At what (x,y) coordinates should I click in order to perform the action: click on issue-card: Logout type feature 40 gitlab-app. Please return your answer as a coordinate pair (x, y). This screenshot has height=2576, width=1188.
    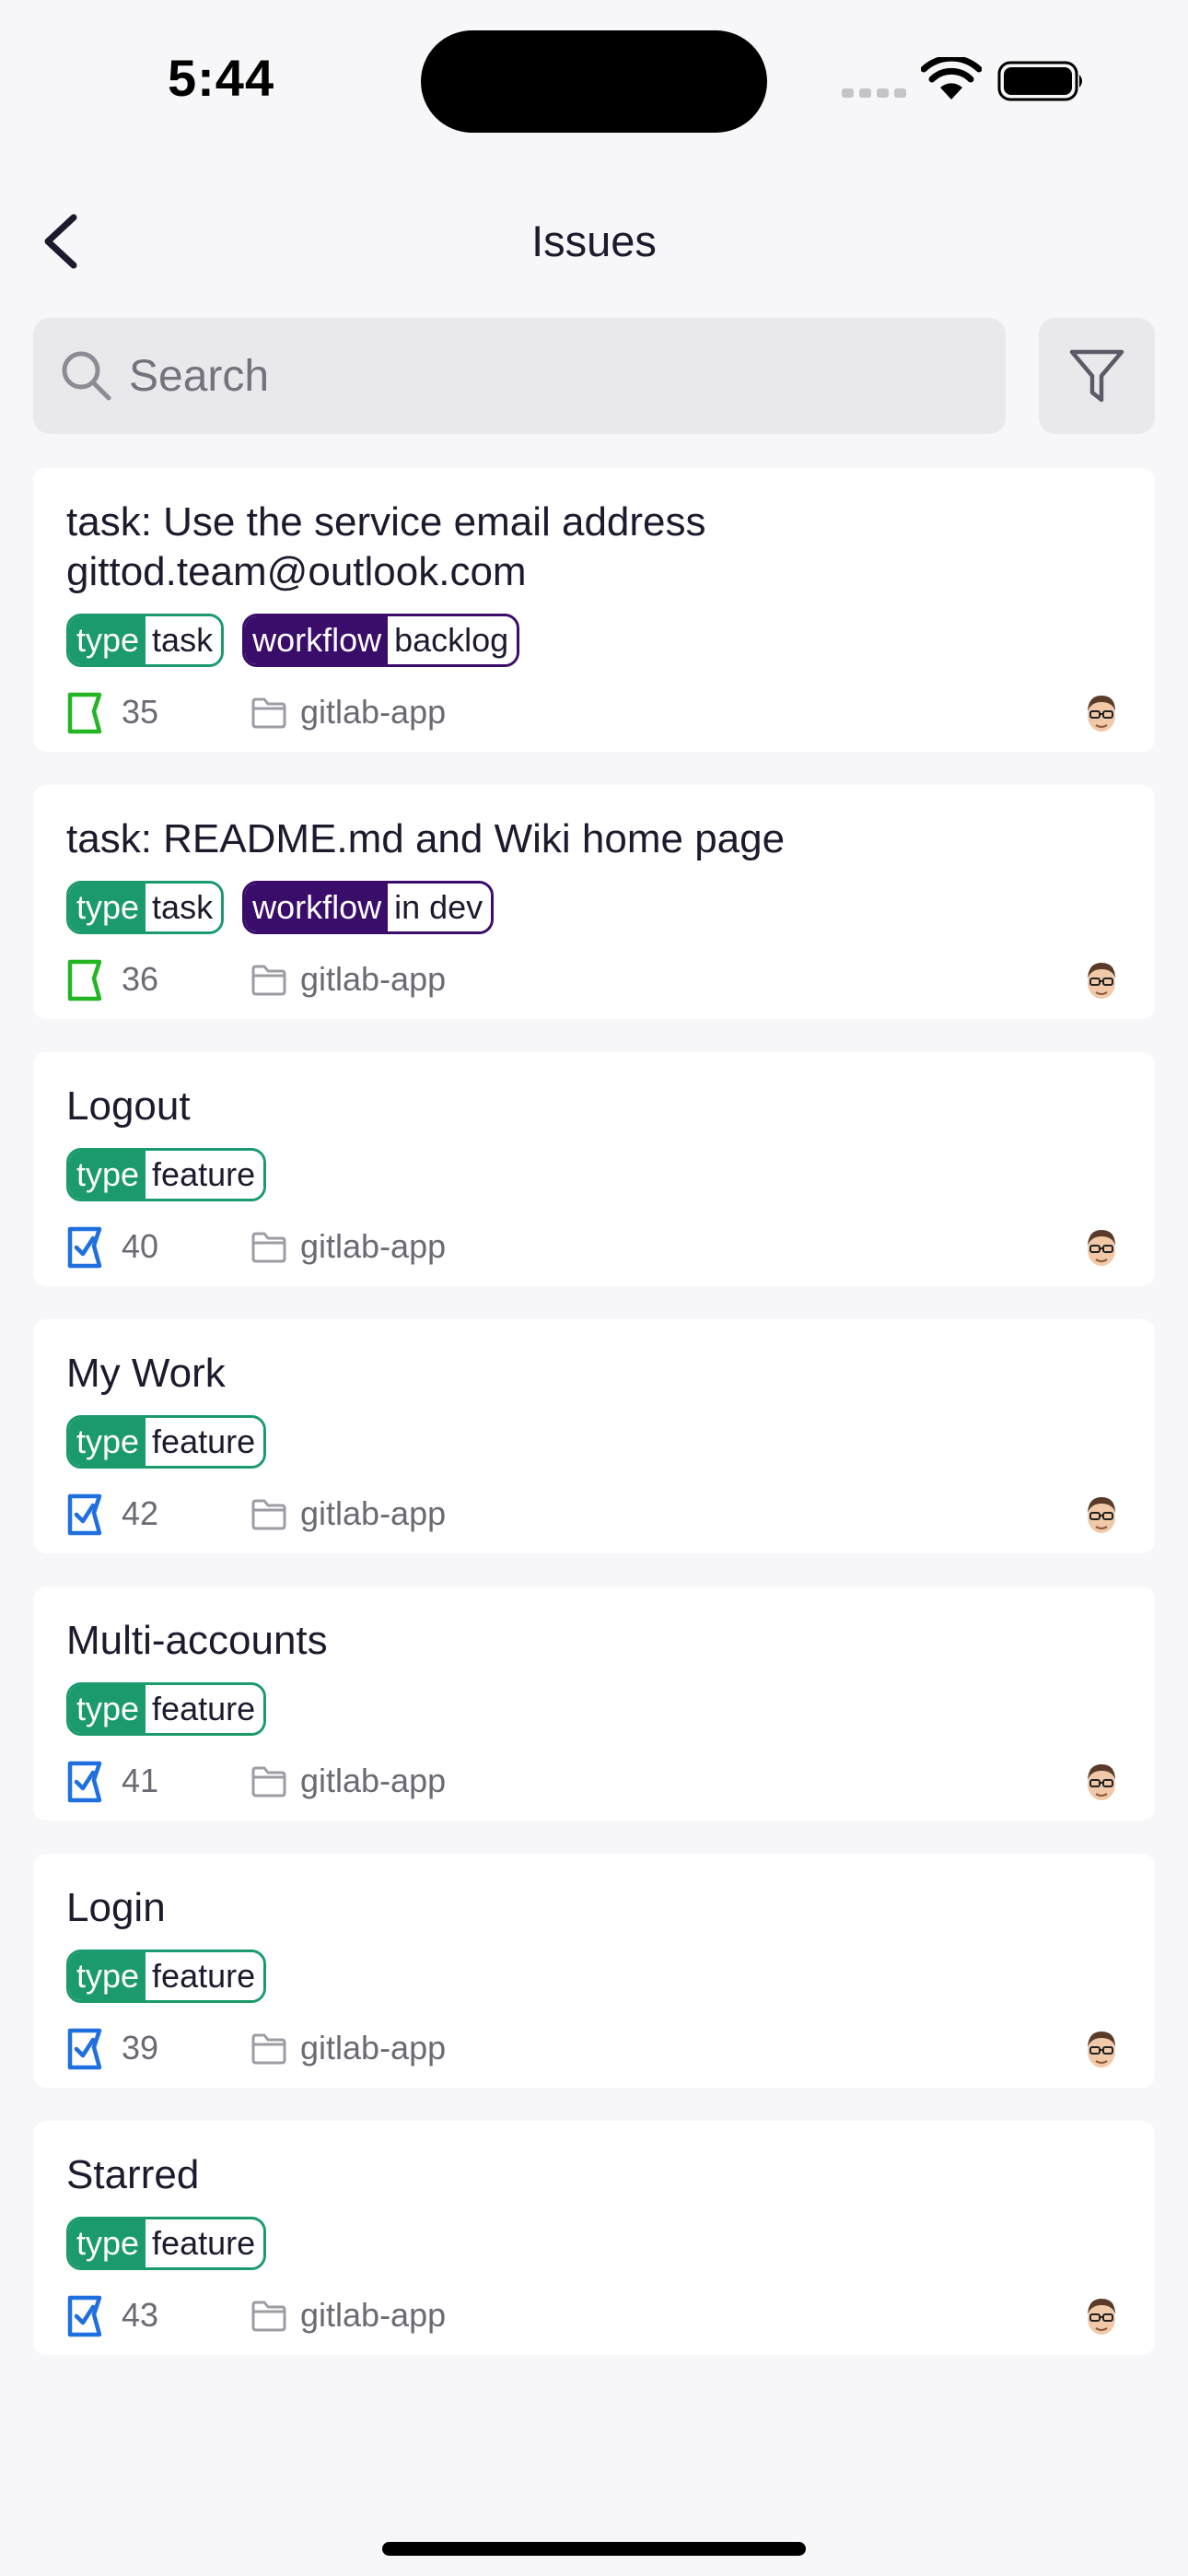
    Looking at the image, I should click on (594, 1169).